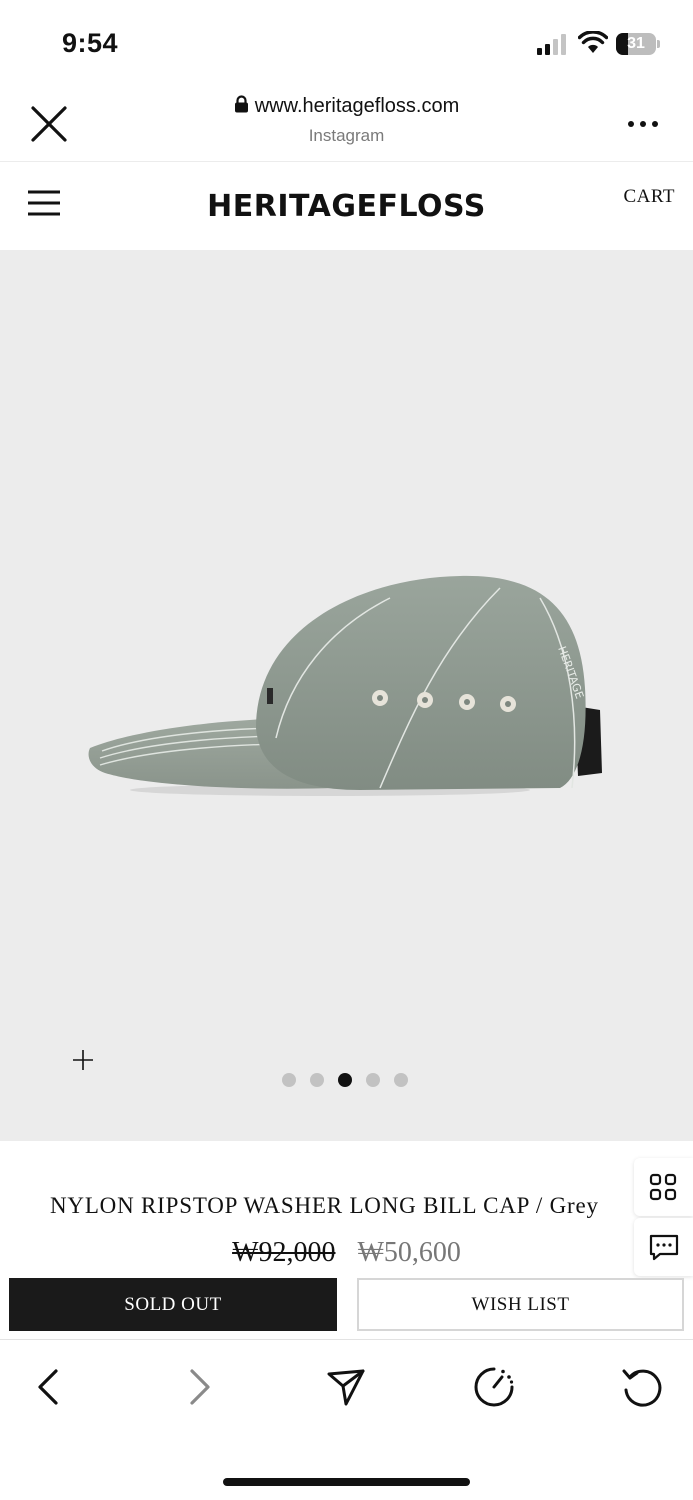  I want to click on cart-link: CART, so click(649, 197).